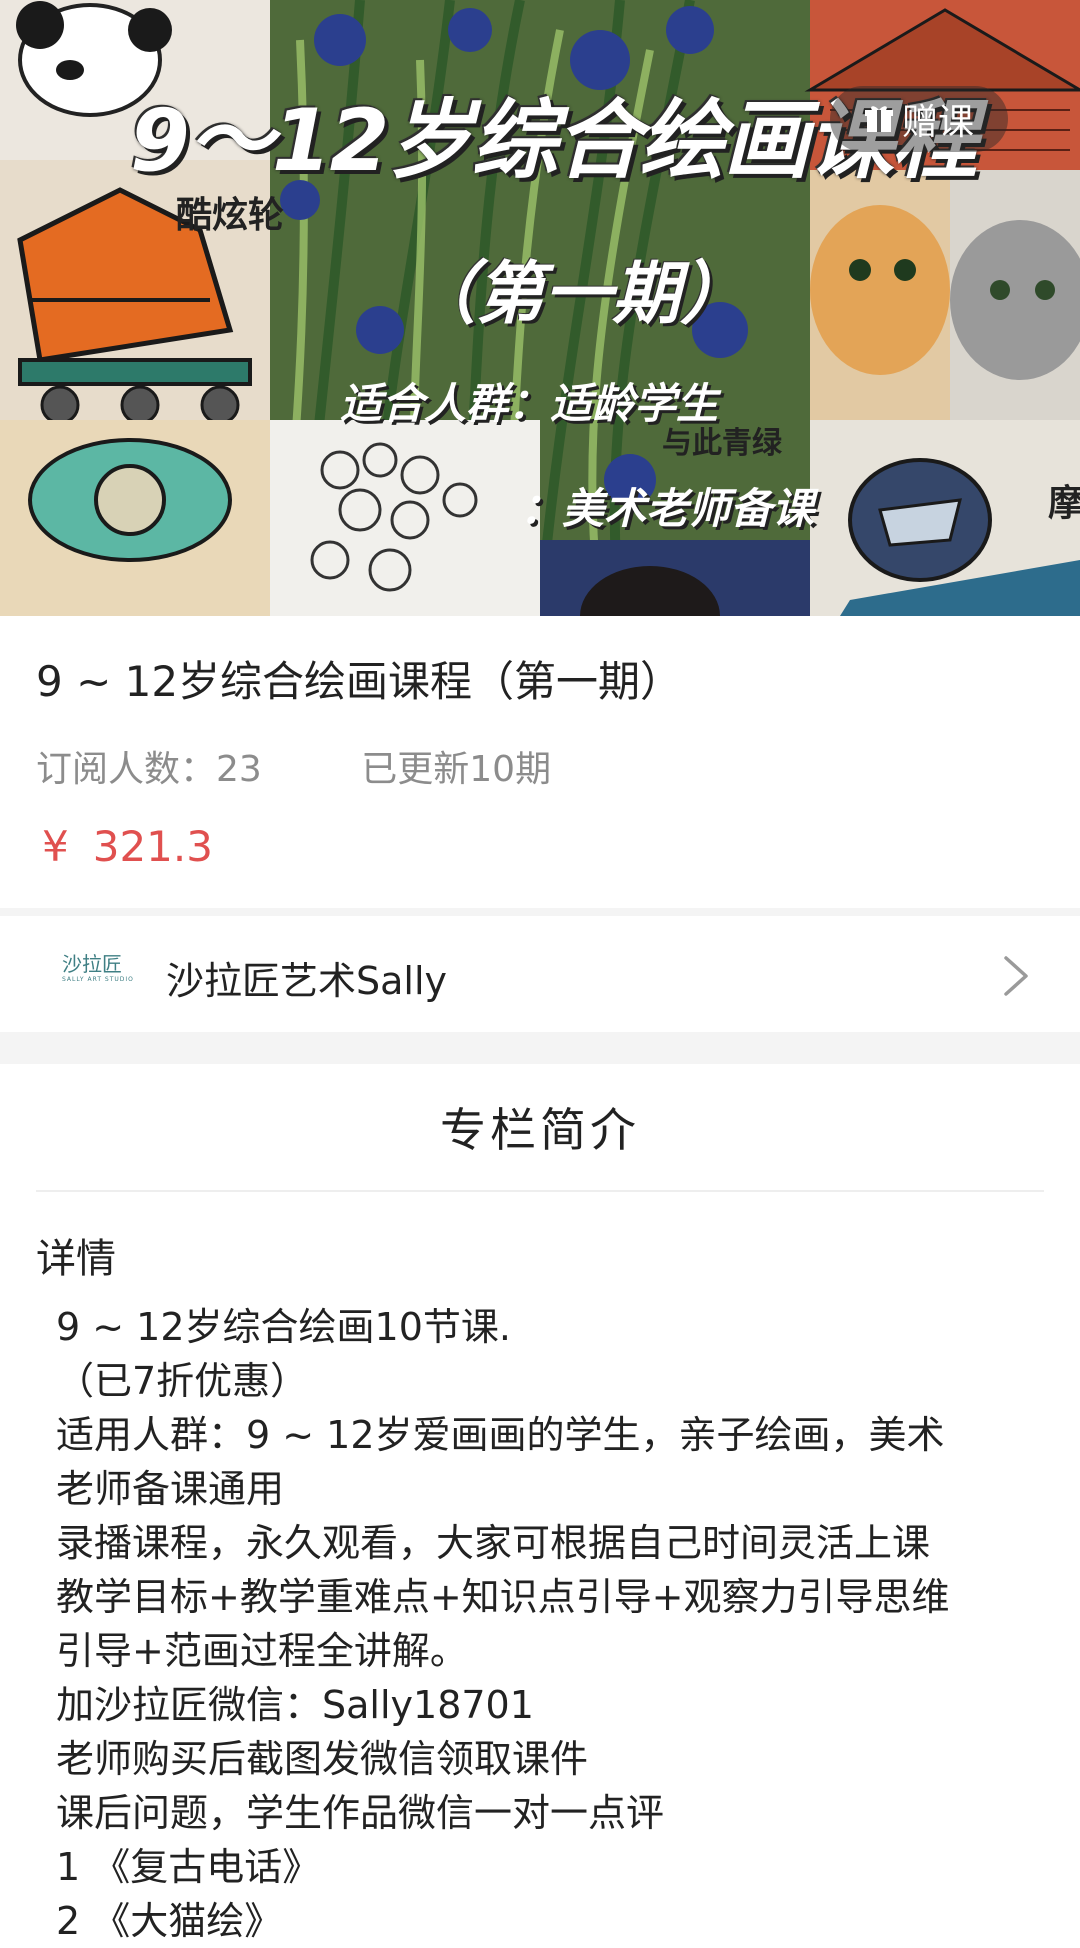  I want to click on description-line: 老师购买后截图发微信领取课件, so click(322, 1759).